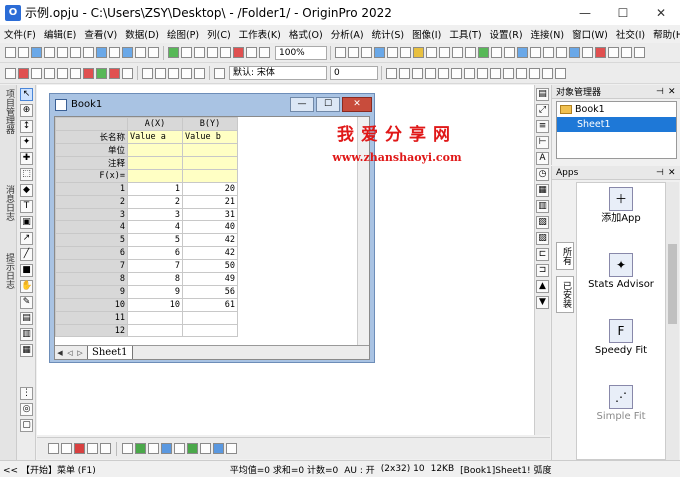 The height and width of the screenshot is (477, 680). What do you see at coordinates (251, 52) in the screenshot?
I see `duplicate-icon` at bounding box center [251, 52].